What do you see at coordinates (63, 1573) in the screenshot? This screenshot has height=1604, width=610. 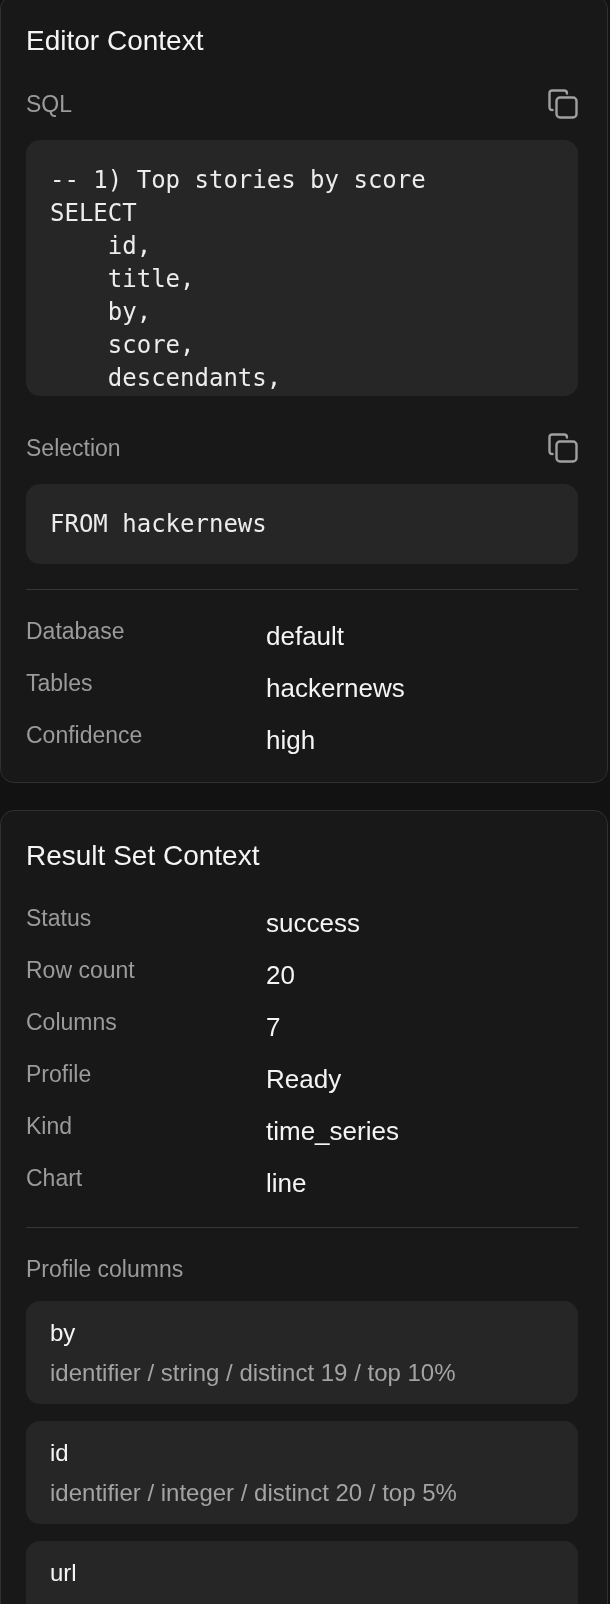 I see `column-name: url` at bounding box center [63, 1573].